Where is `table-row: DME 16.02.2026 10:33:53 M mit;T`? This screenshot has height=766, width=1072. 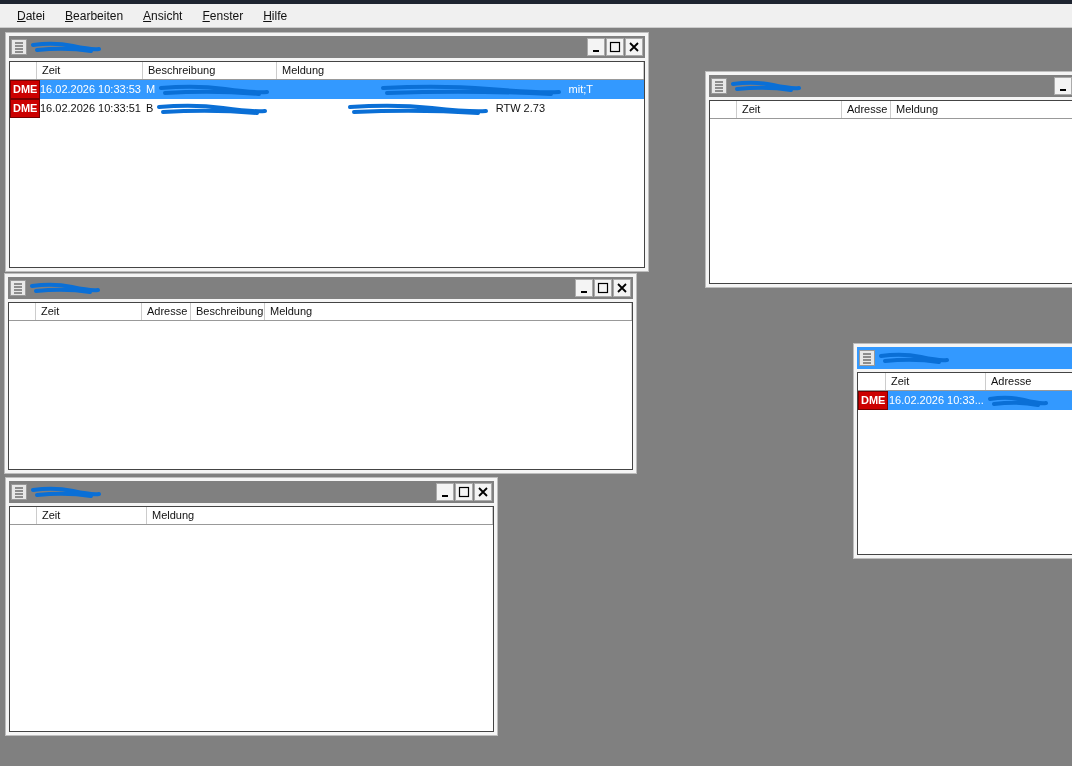
table-row: DME 16.02.2026 10:33:53 M mit;T is located at coordinates (327, 89).